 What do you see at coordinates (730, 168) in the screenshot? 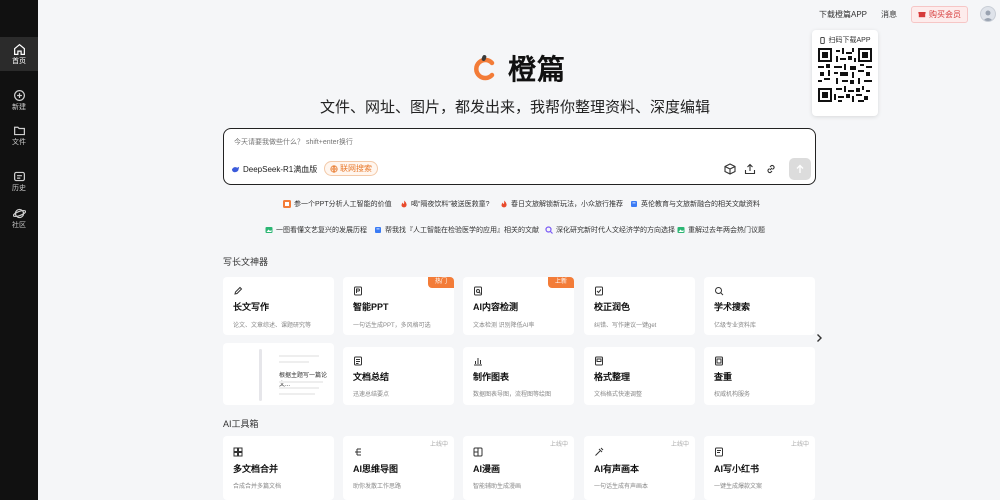
I see `cube-icon` at bounding box center [730, 168].